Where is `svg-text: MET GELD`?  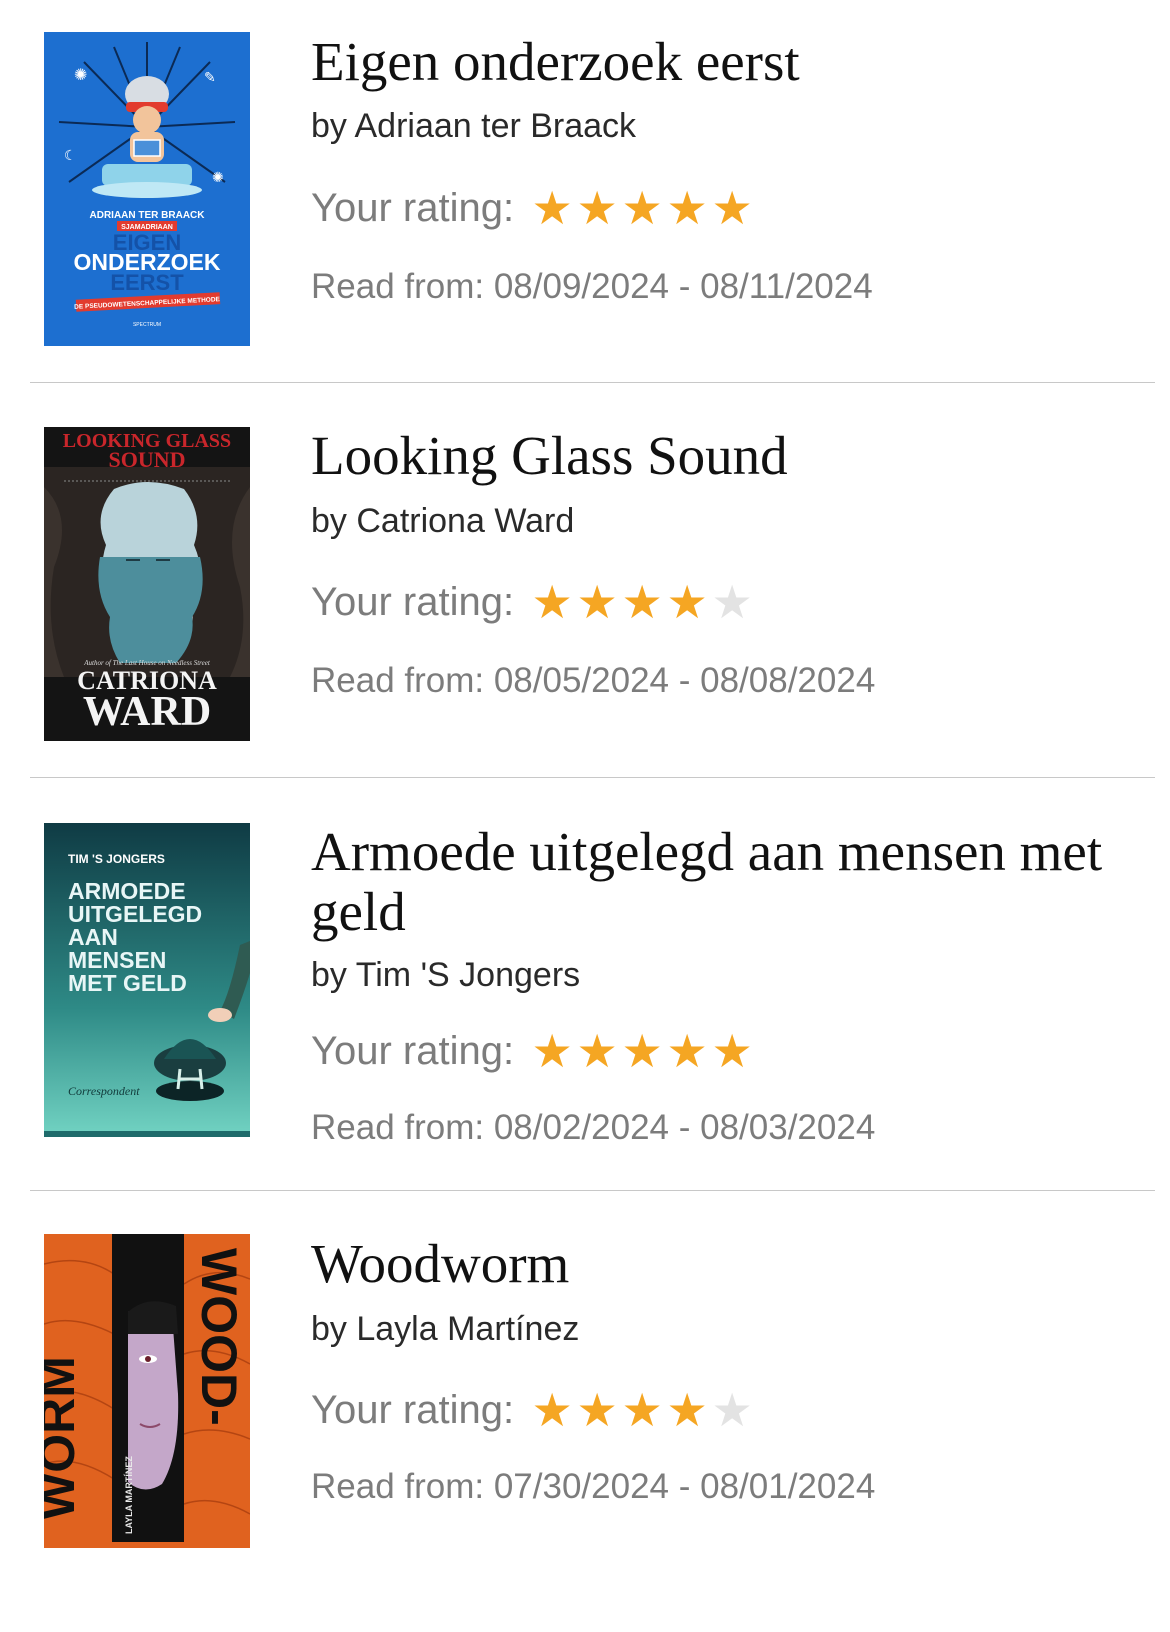
svg-text: MET GELD is located at coordinates (127, 983).